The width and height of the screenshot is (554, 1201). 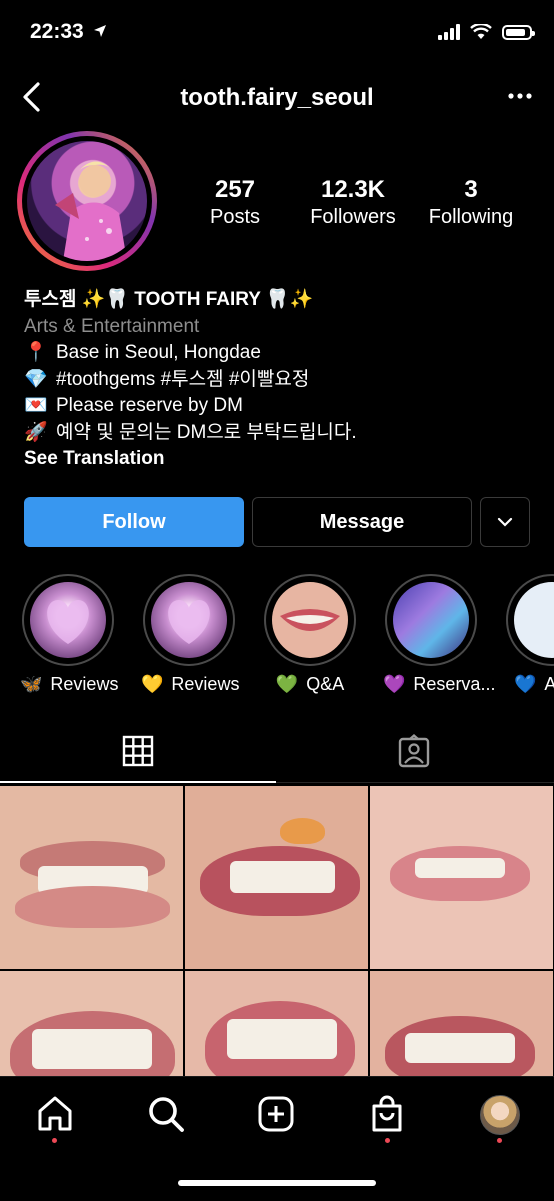 What do you see at coordinates (279, 433) in the screenshot?
I see `bio-line: 🚀 예약 및 문의는 DM으로 부탁드립니다.` at bounding box center [279, 433].